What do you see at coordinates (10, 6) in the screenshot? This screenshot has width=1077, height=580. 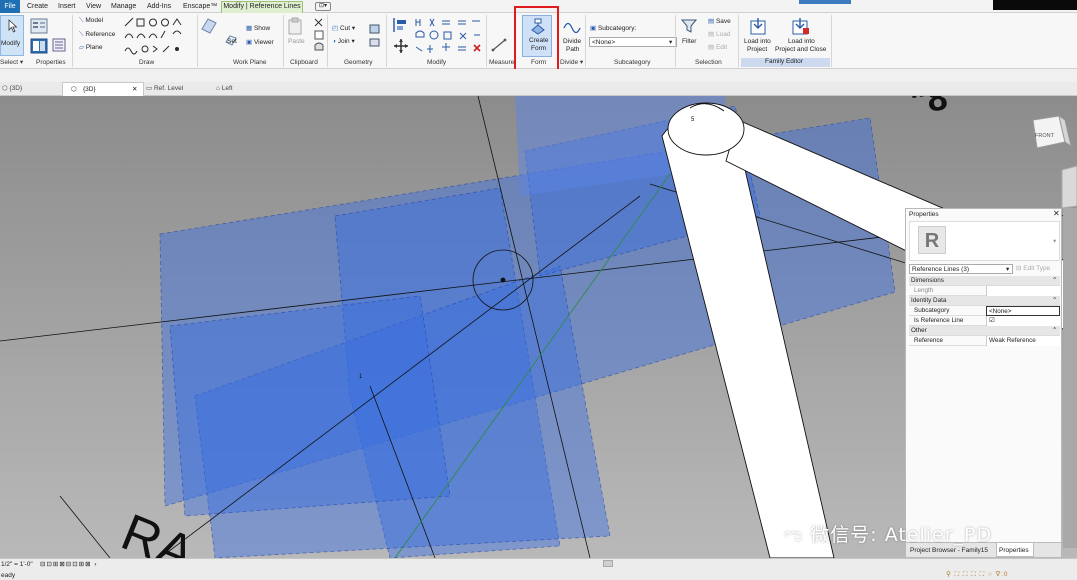 I see `tab-file: File` at bounding box center [10, 6].